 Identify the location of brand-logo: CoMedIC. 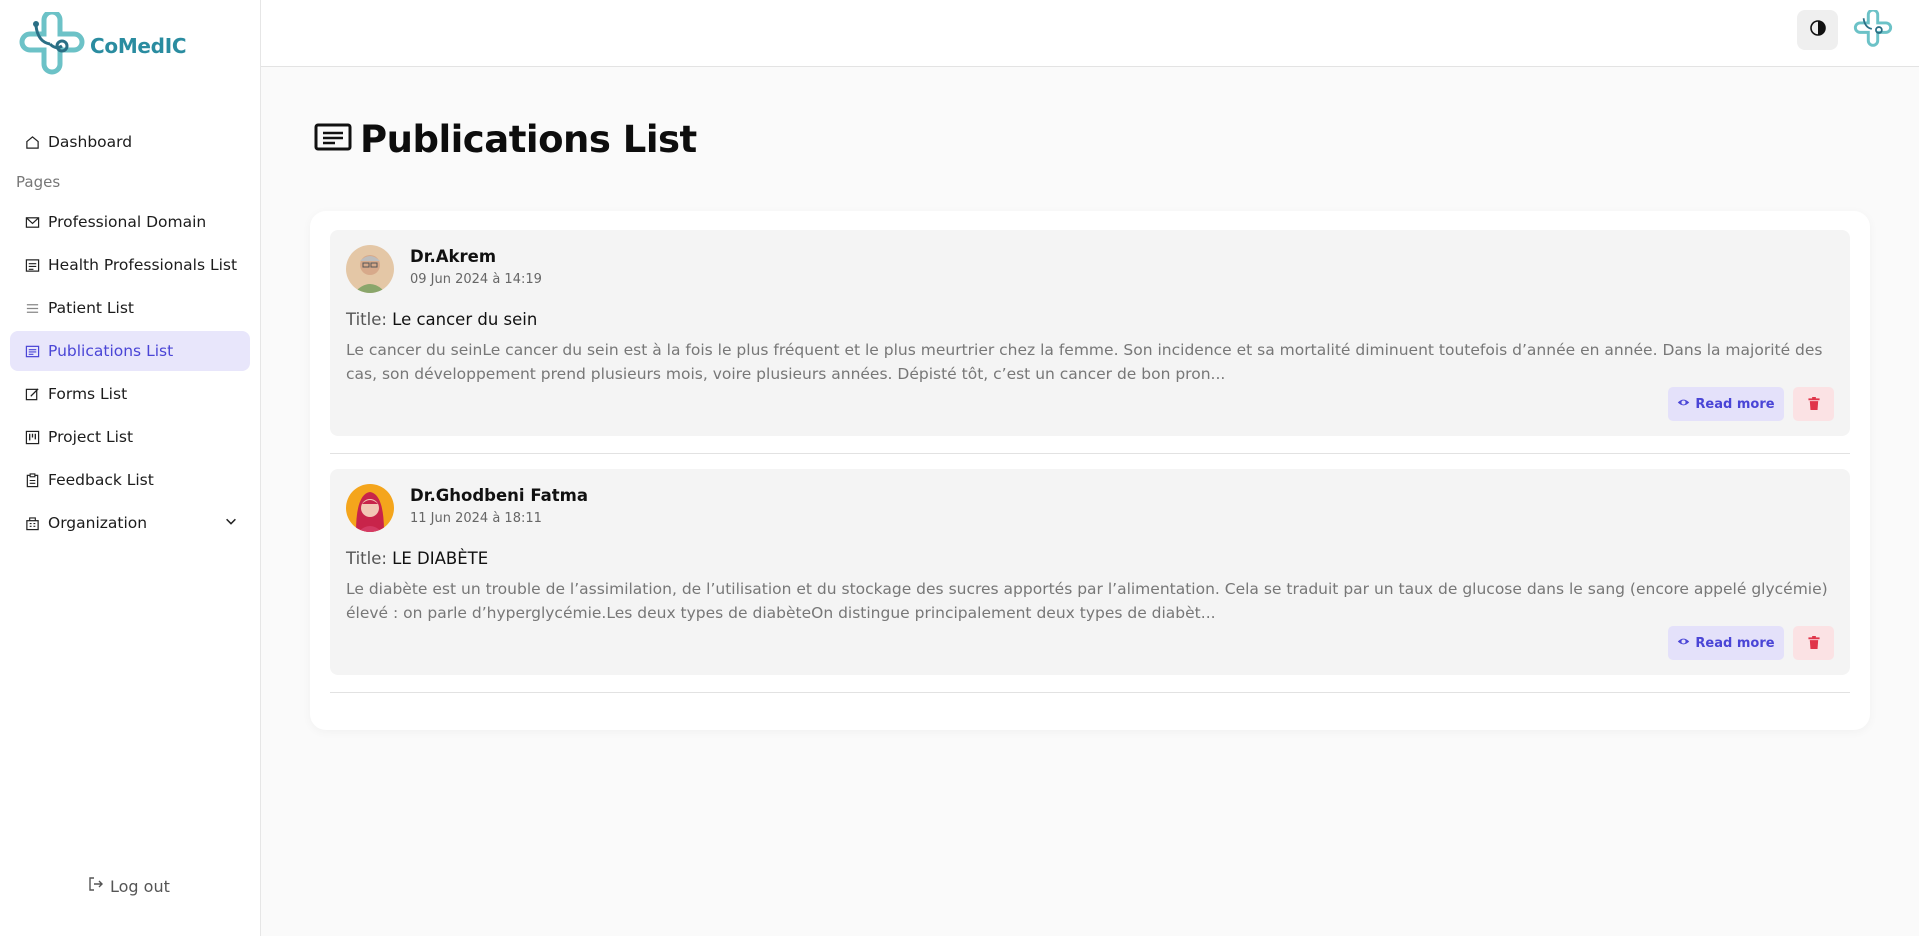
(102, 46).